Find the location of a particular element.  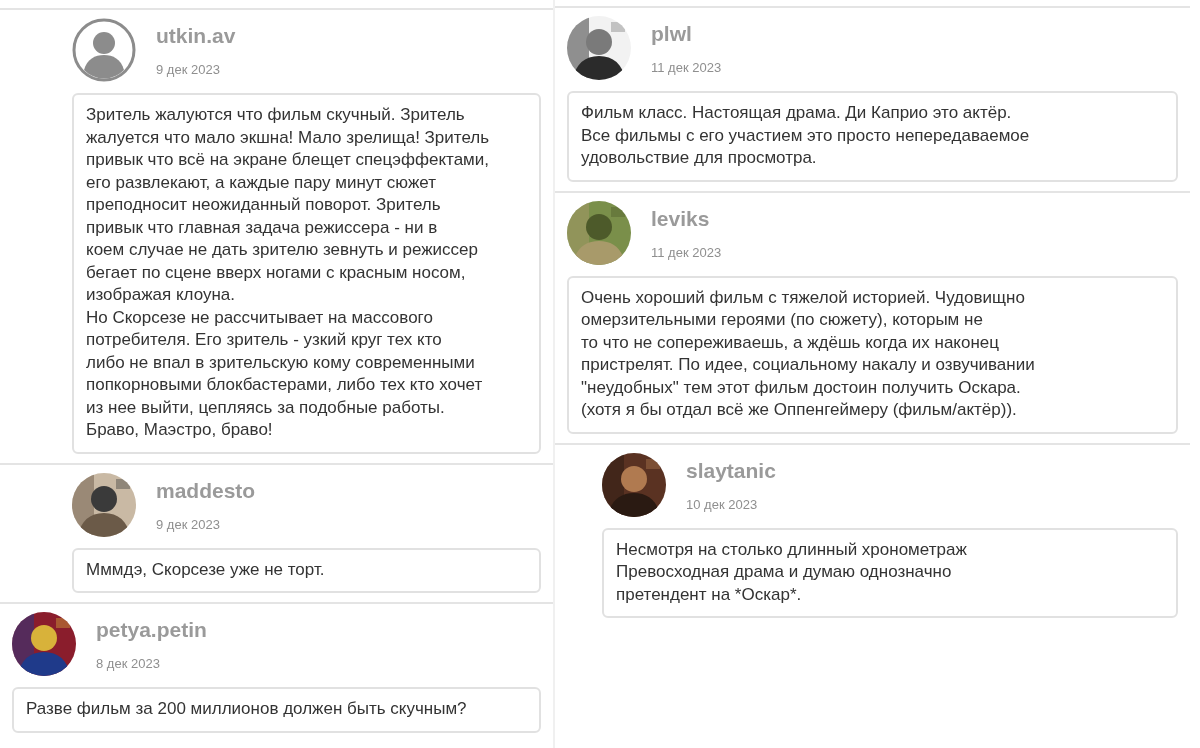

comment-text: Мммдэ, Скорсезе уже не торт. is located at coordinates (205, 569).